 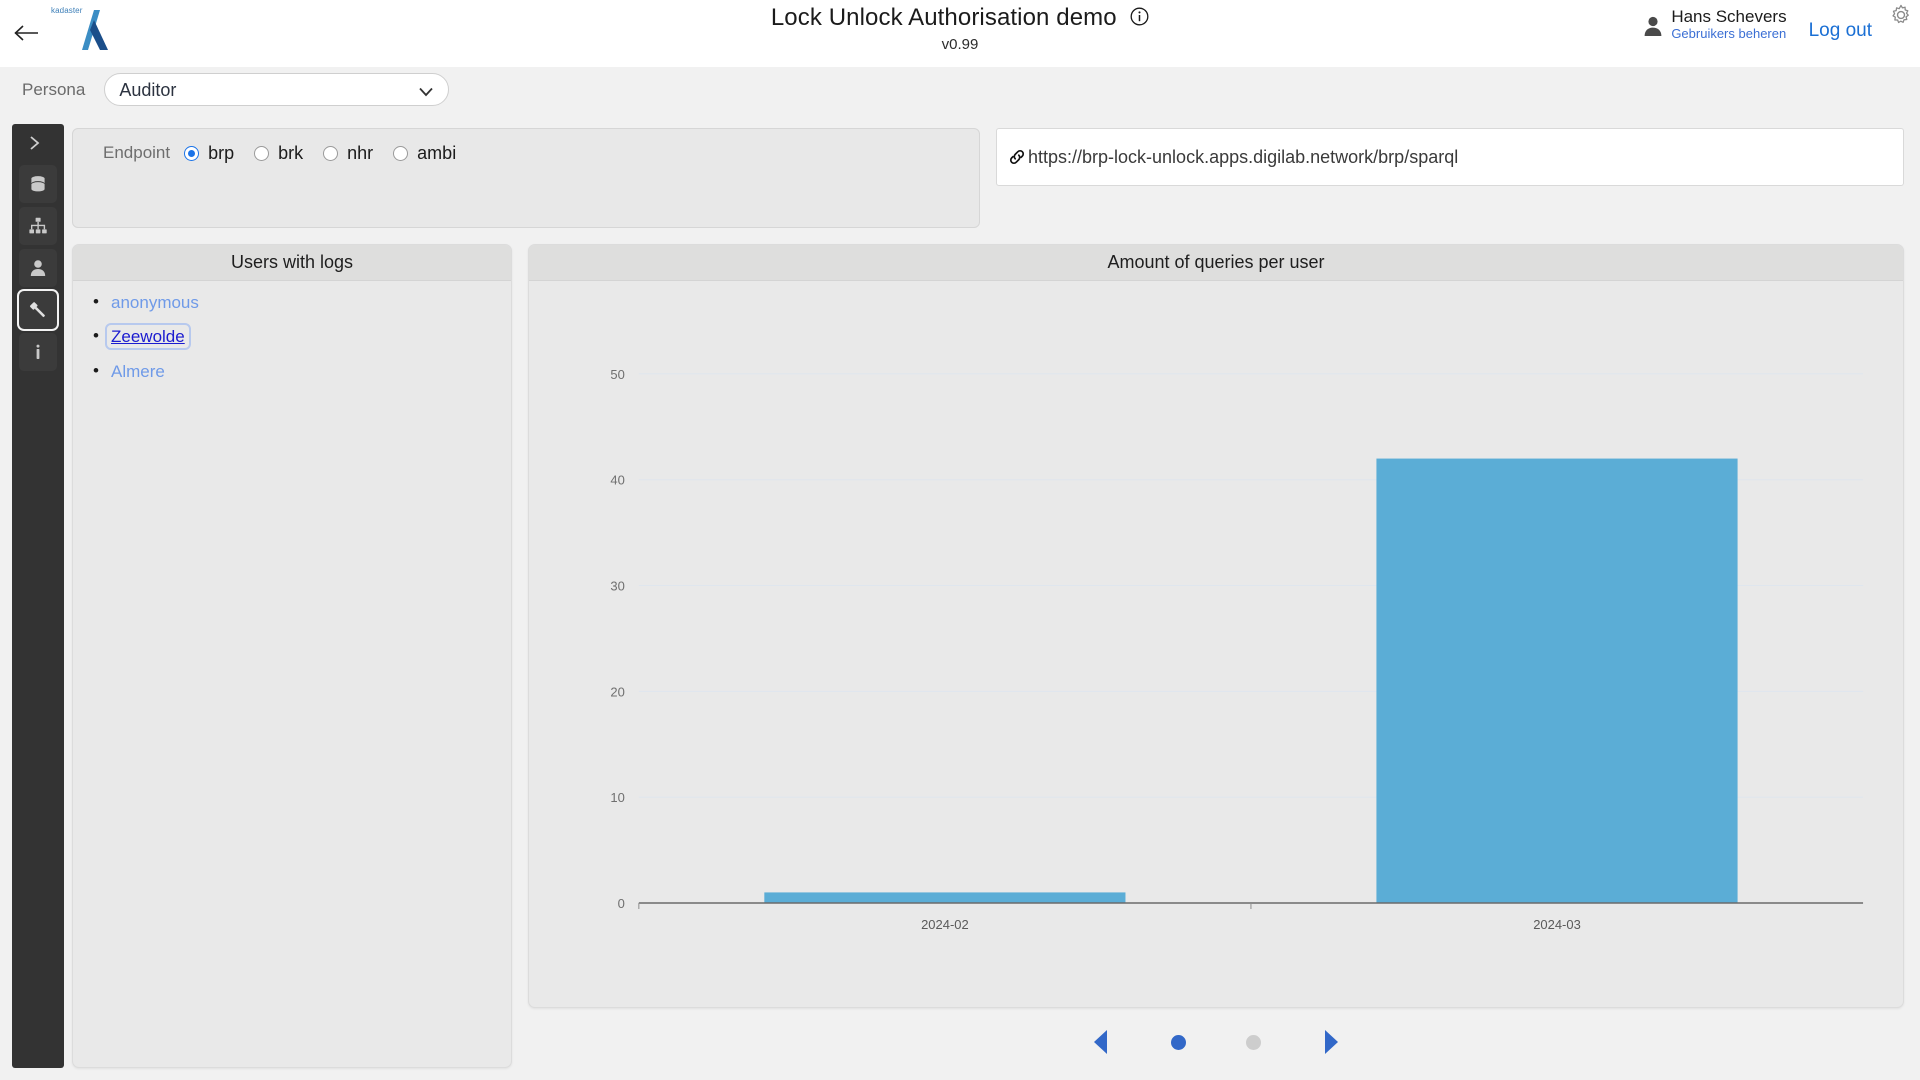 I want to click on endpoint-option-nhr: nhr, so click(x=348, y=153).